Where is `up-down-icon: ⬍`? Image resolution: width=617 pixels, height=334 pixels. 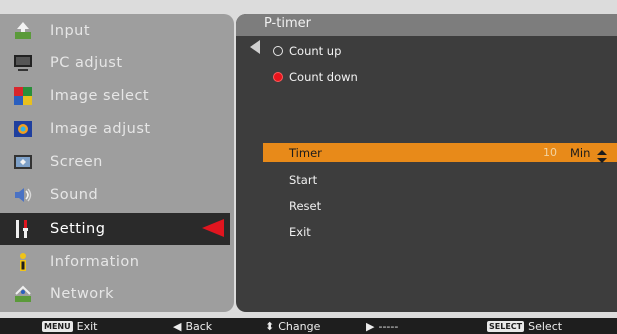 up-down-icon: ⬍ is located at coordinates (270, 326).